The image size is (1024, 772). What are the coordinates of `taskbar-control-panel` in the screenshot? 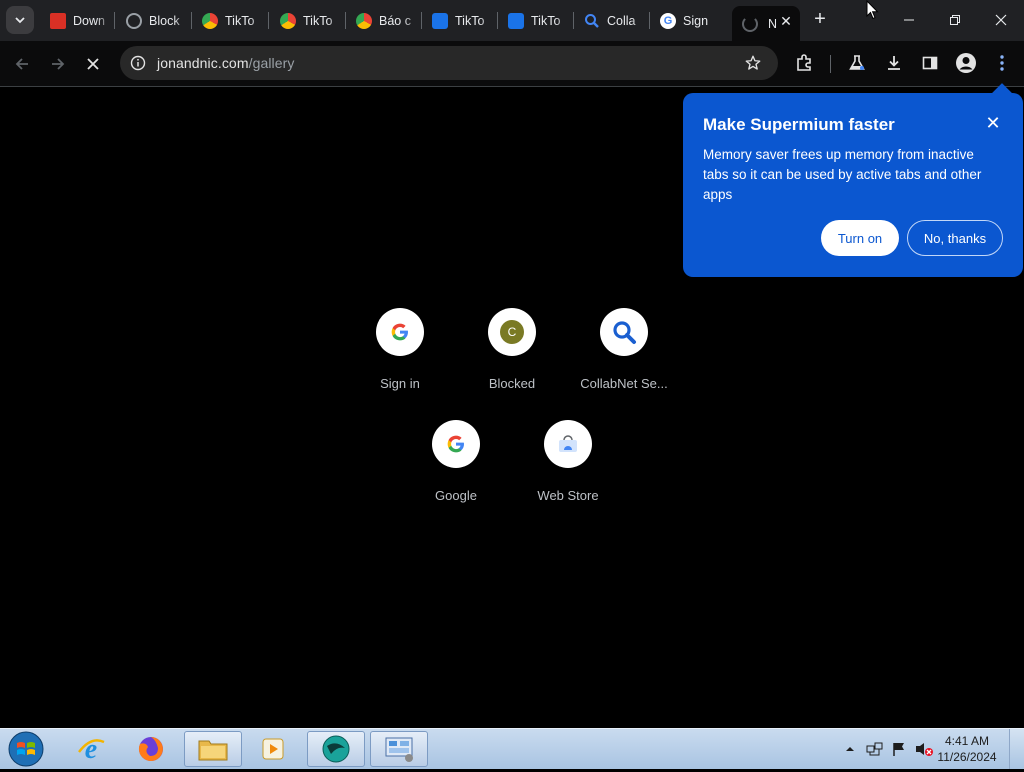 It's located at (399, 749).